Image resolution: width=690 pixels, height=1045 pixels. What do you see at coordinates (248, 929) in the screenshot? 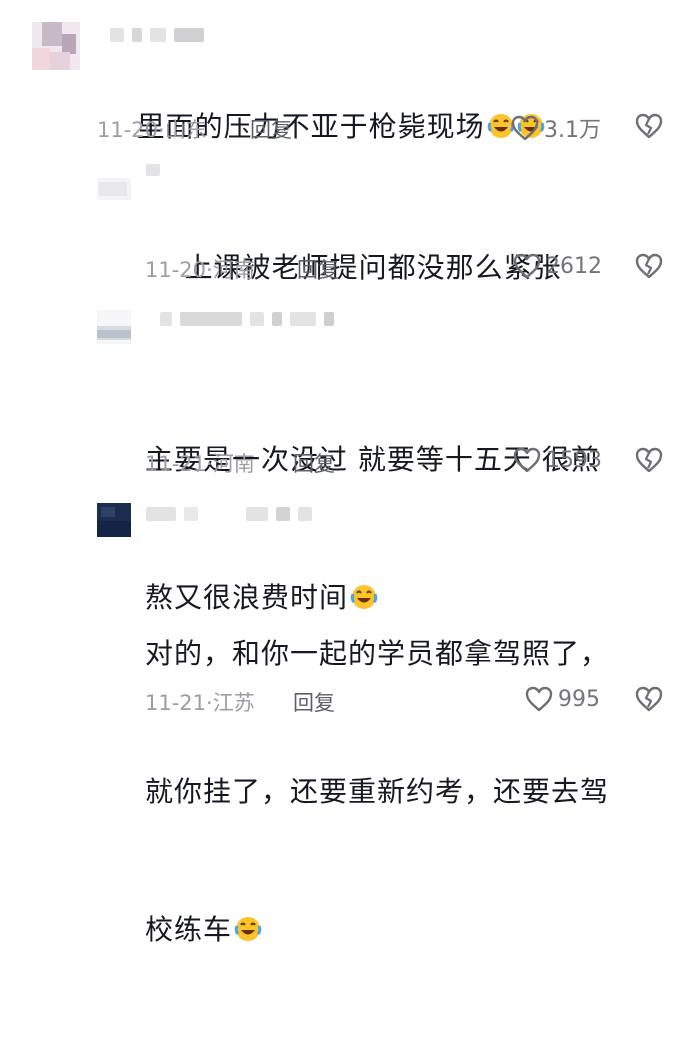
I see `crying-laughing-emoji-icon` at bounding box center [248, 929].